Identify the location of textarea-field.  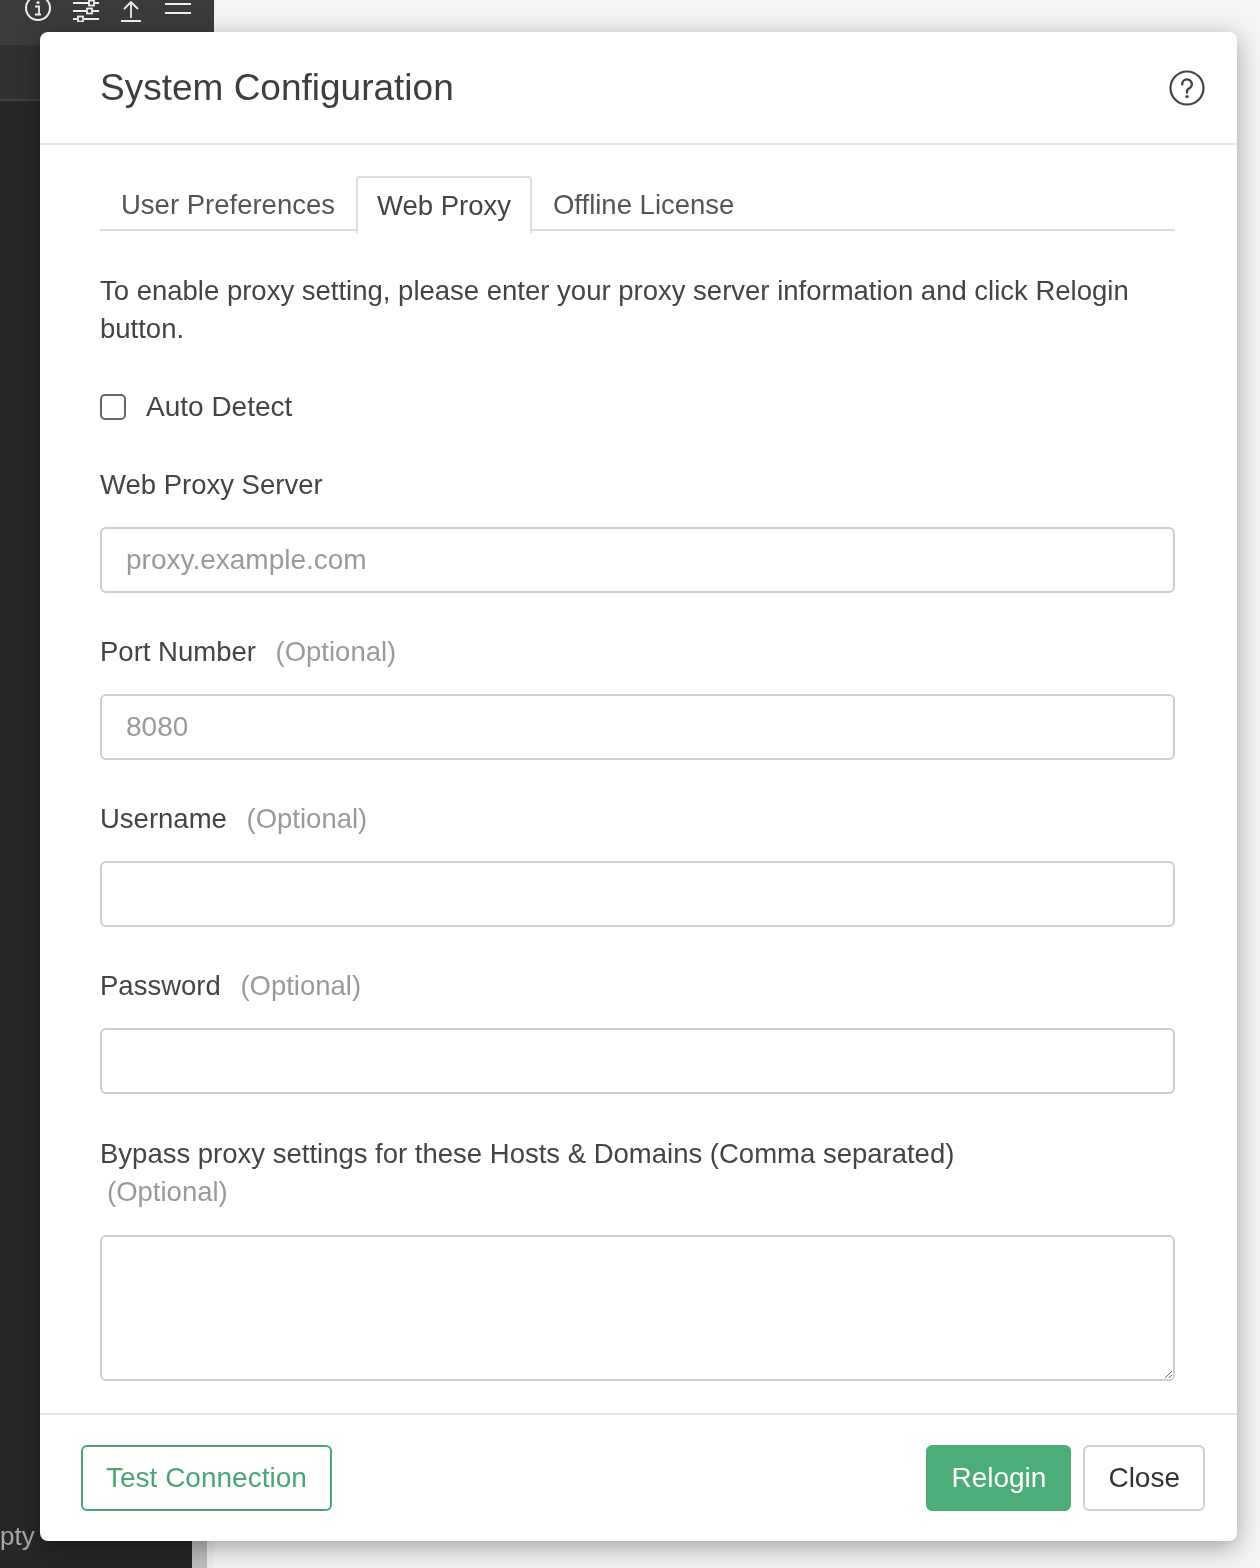
(637, 1308).